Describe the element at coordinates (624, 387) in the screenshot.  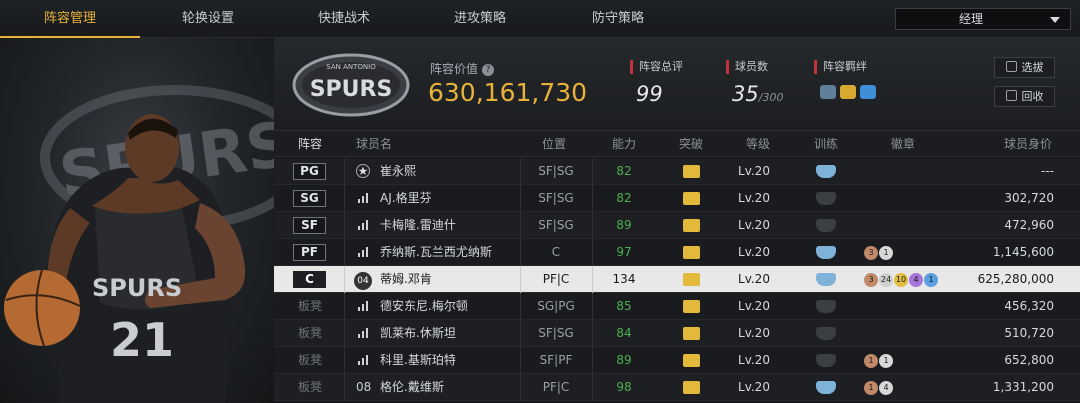
I see `player-ability: 98` at that location.